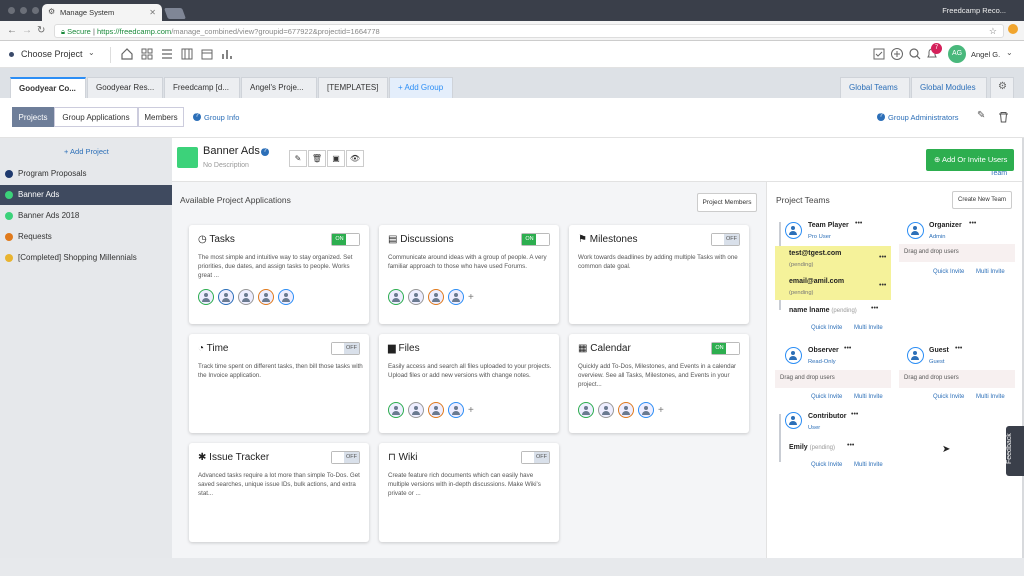  Describe the element at coordinates (355, 158) in the screenshot. I see `eye-icon: 👁︎` at that location.